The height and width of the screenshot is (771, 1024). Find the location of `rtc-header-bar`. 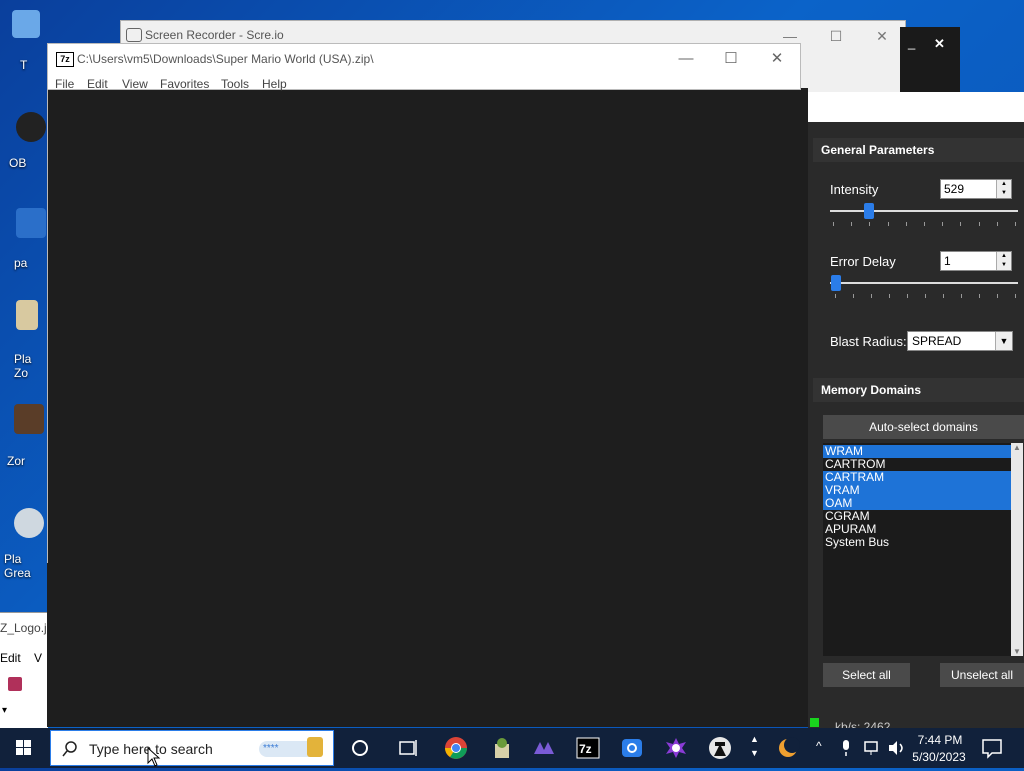

rtc-header-bar is located at coordinates (916, 107).